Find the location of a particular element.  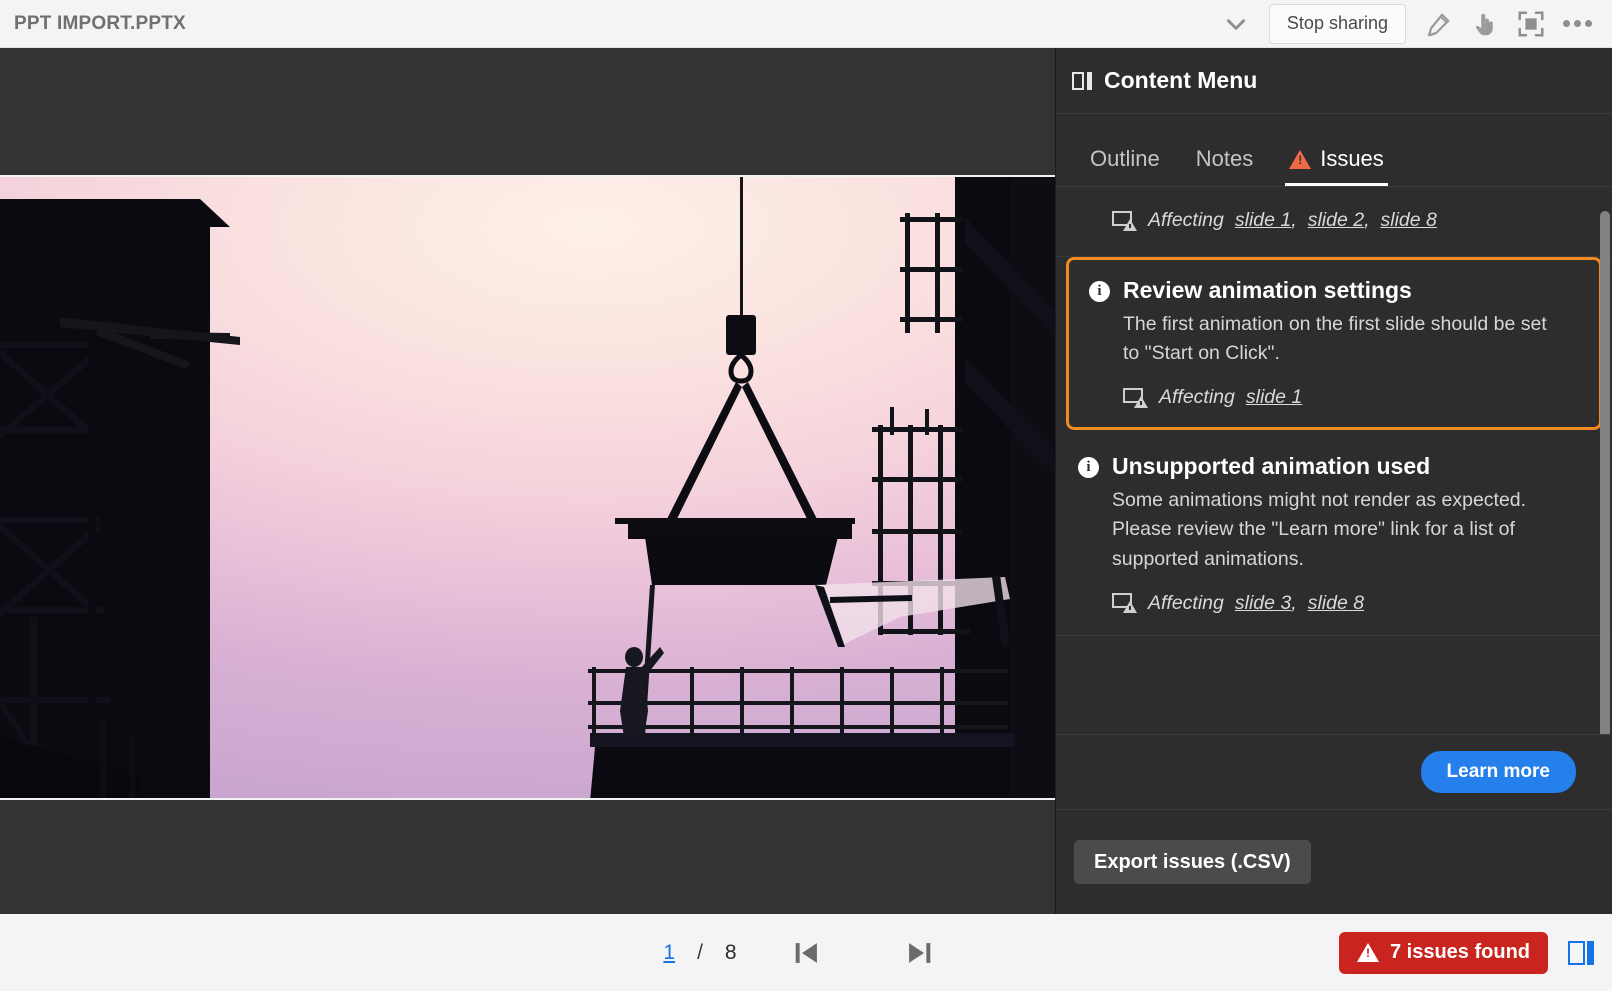

affecting-slide-link: slide 2 is located at coordinates (1336, 220).